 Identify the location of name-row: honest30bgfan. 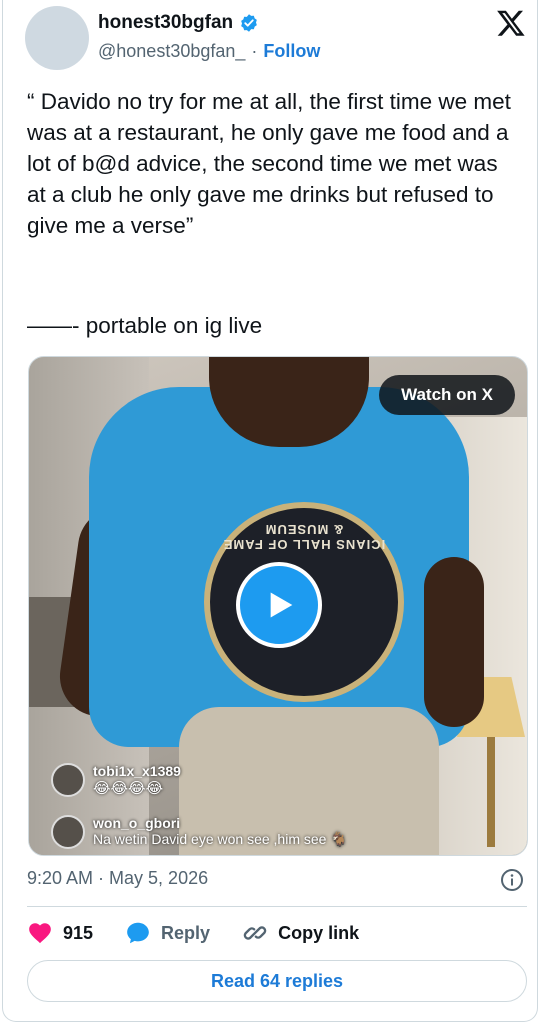
(178, 23).